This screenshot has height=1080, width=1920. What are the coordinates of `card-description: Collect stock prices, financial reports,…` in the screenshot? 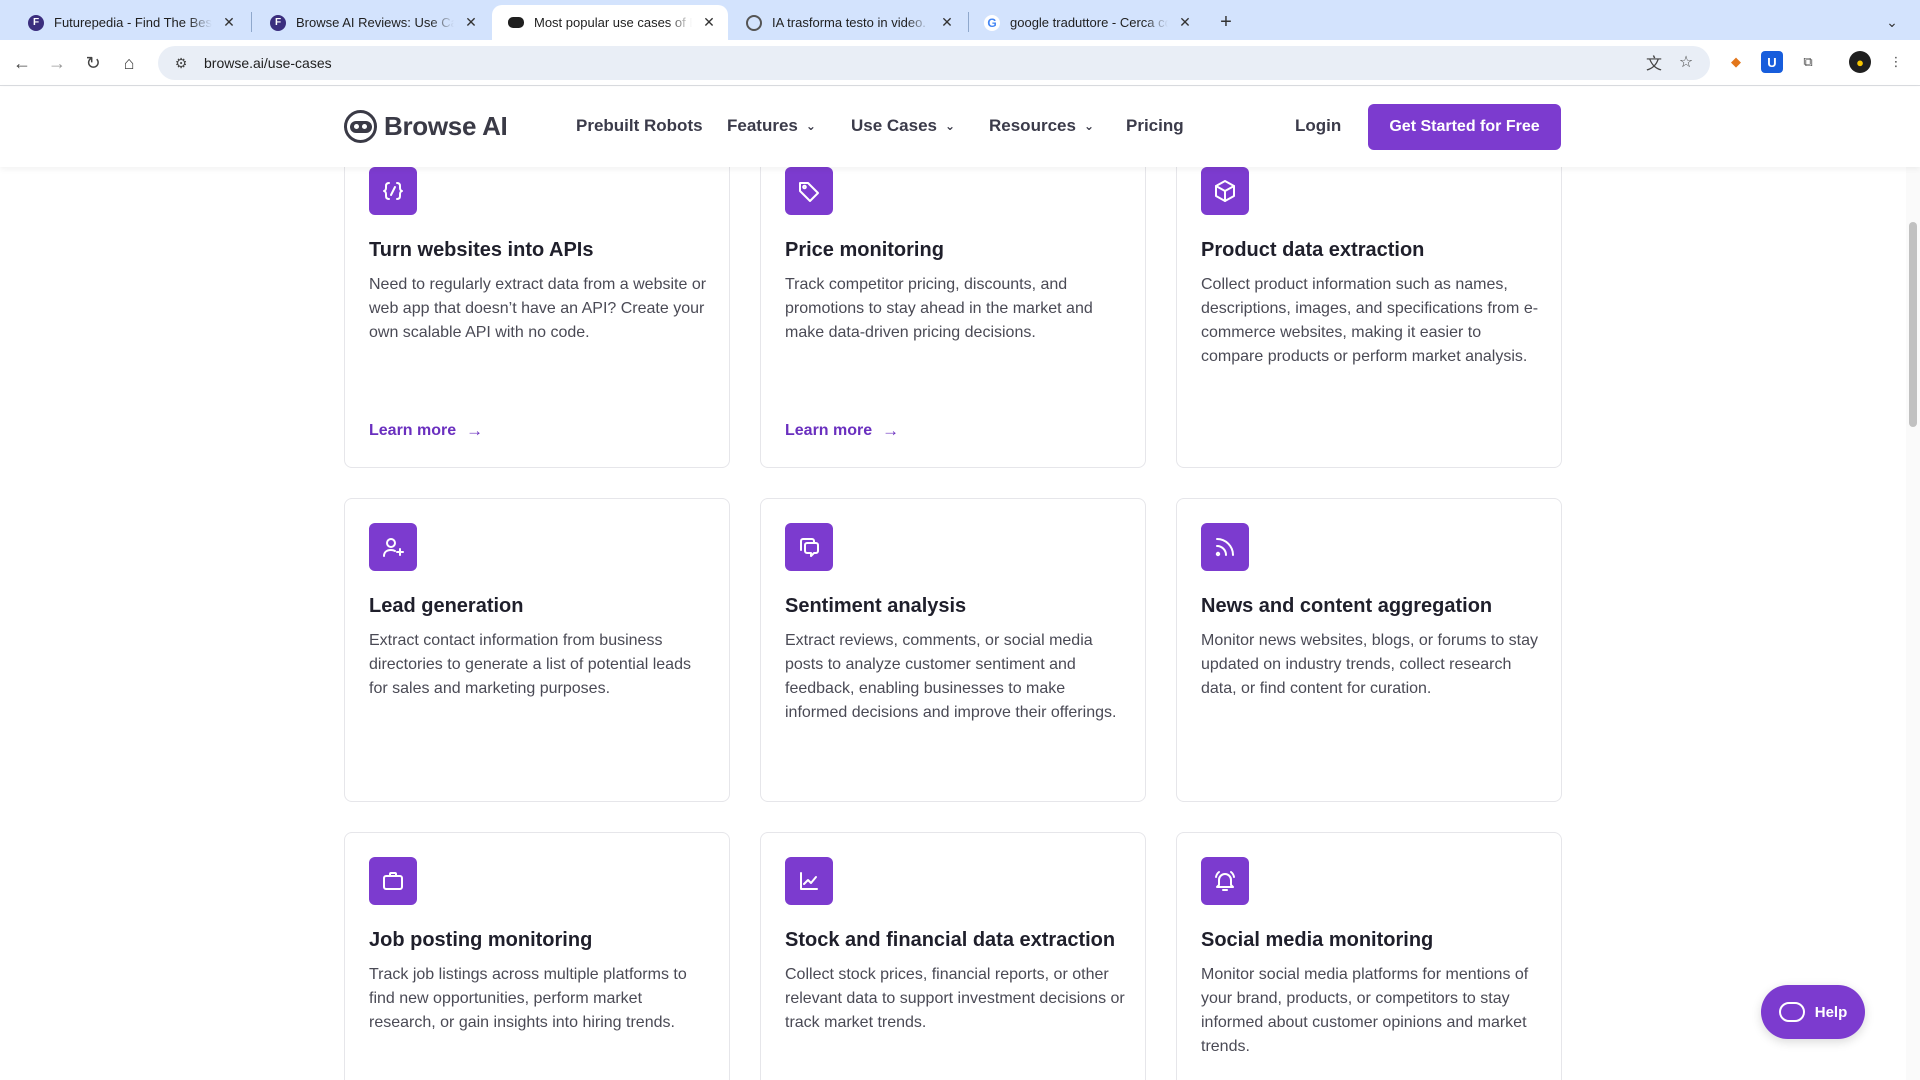 It's located at (955, 998).